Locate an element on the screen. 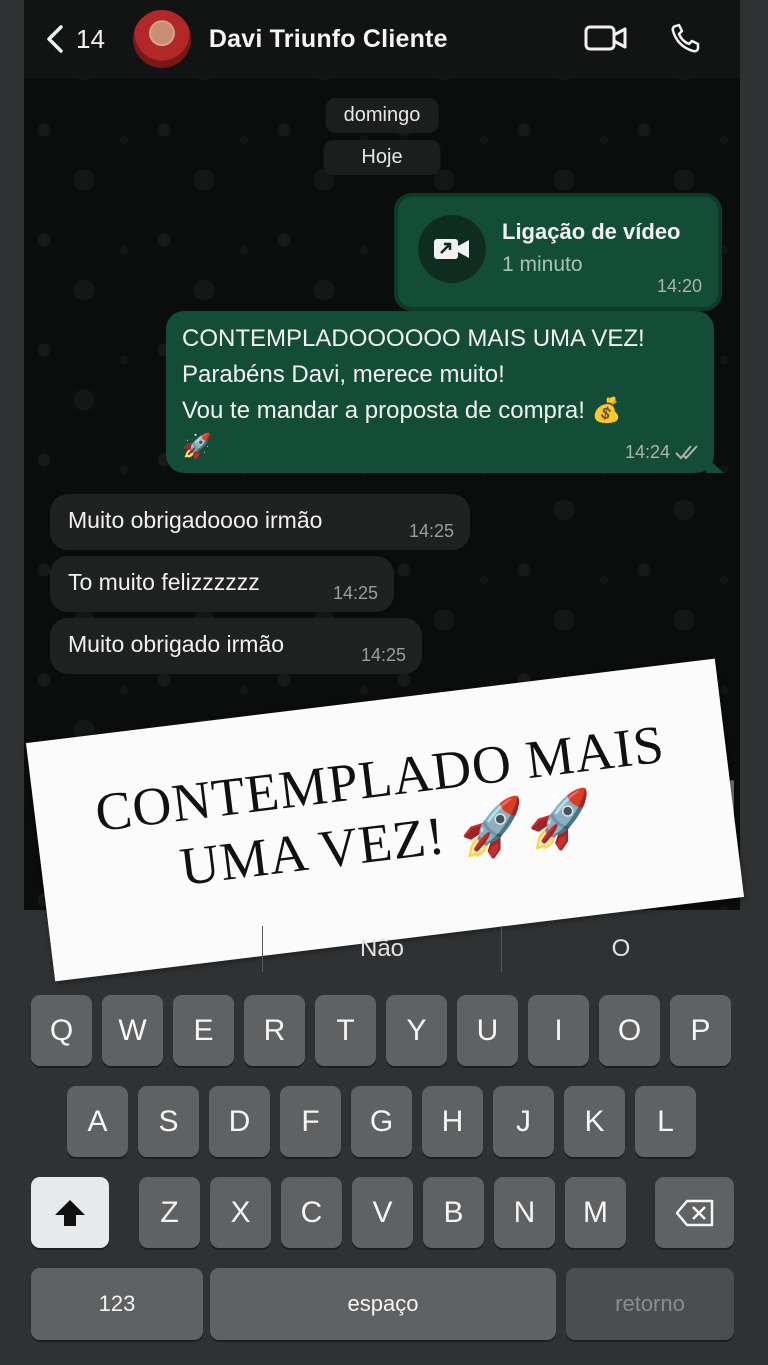 The width and height of the screenshot is (768, 1365). video-call-icon is located at coordinates (606, 38).